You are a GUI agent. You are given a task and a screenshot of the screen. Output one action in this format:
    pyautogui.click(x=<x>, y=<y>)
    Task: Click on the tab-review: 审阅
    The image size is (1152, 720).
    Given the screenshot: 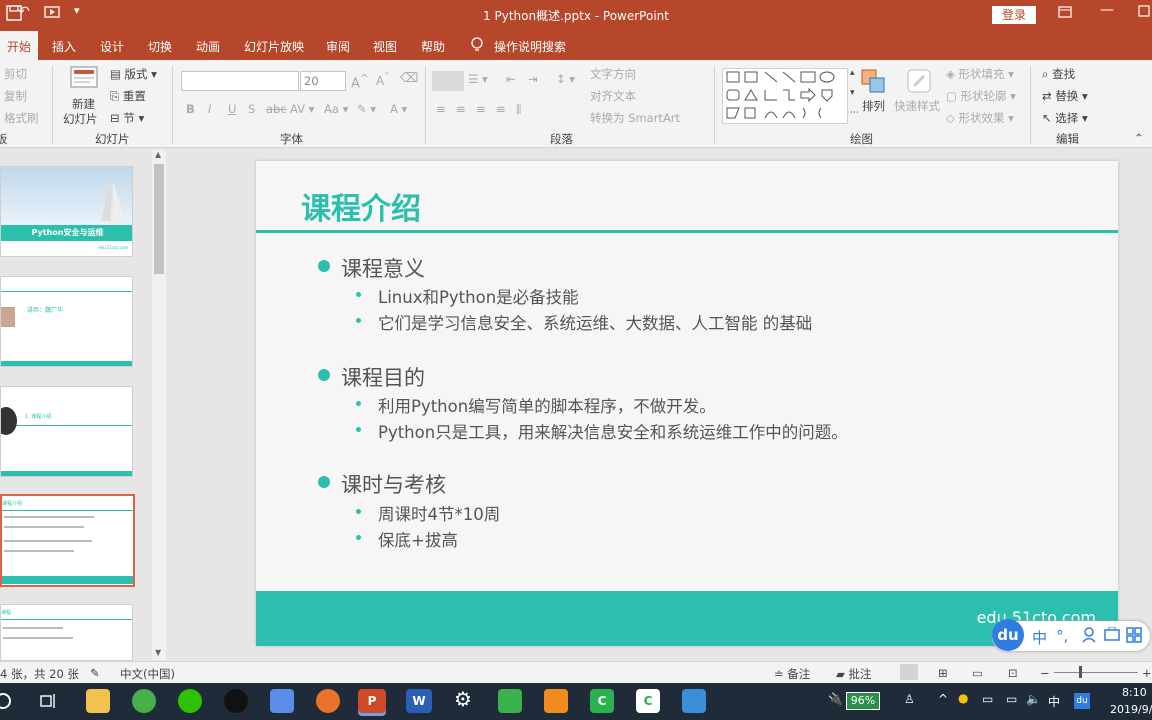 What is the action you would take?
    pyautogui.click(x=338, y=46)
    